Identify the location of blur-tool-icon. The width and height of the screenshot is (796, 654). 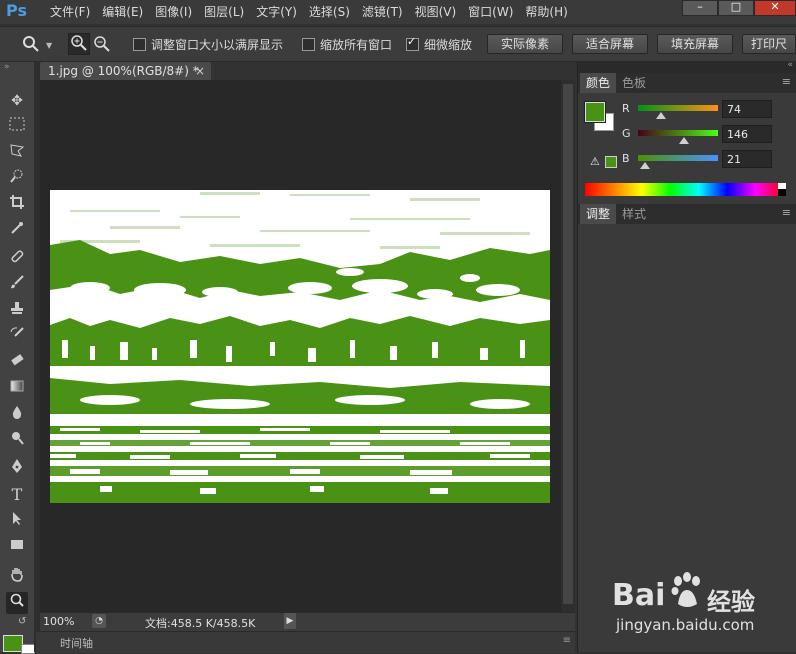
(17, 415).